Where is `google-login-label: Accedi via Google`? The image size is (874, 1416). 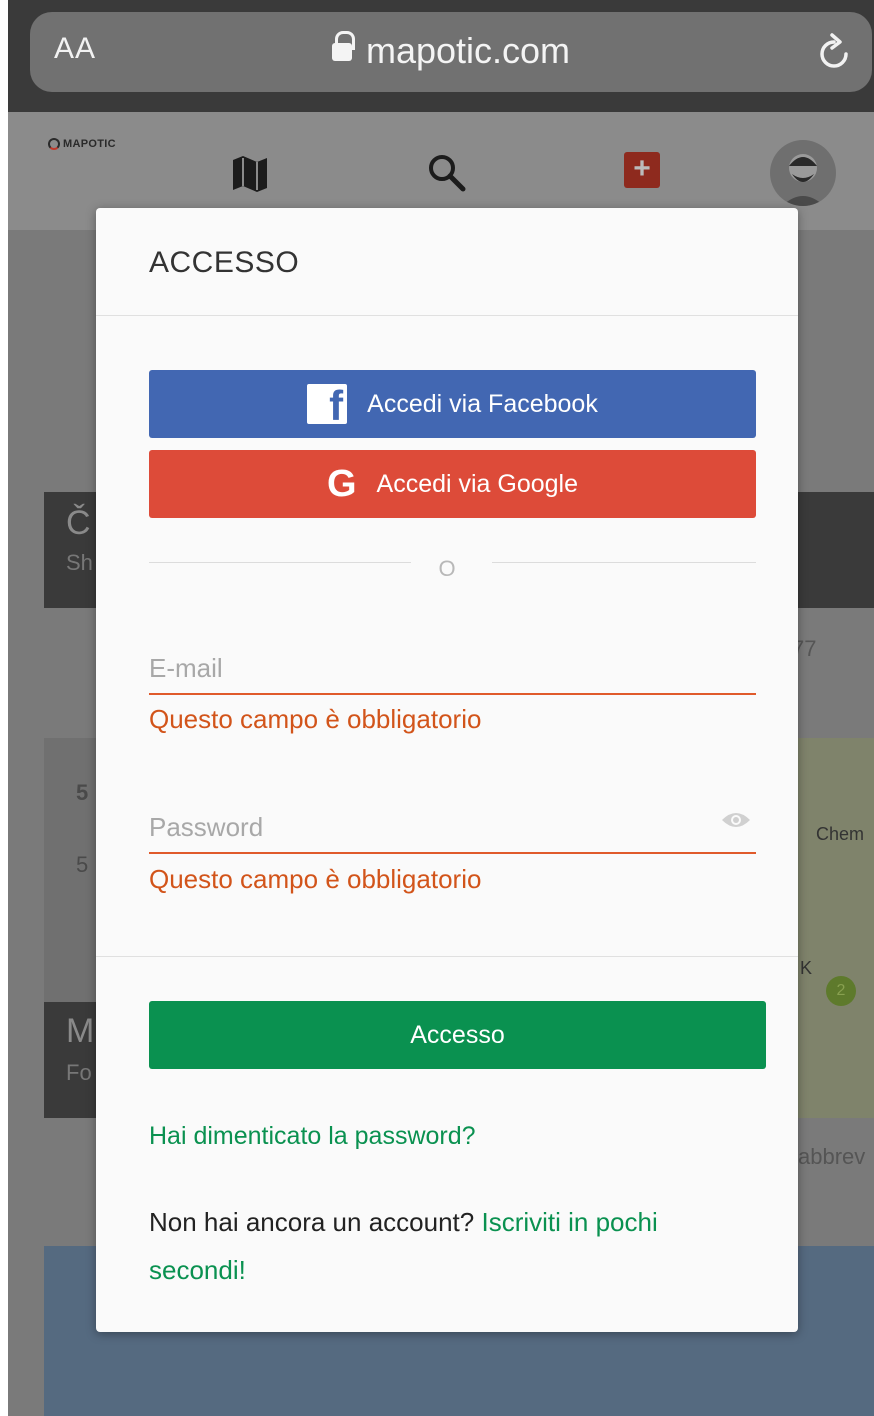 google-login-label: Accedi via Google is located at coordinates (477, 483).